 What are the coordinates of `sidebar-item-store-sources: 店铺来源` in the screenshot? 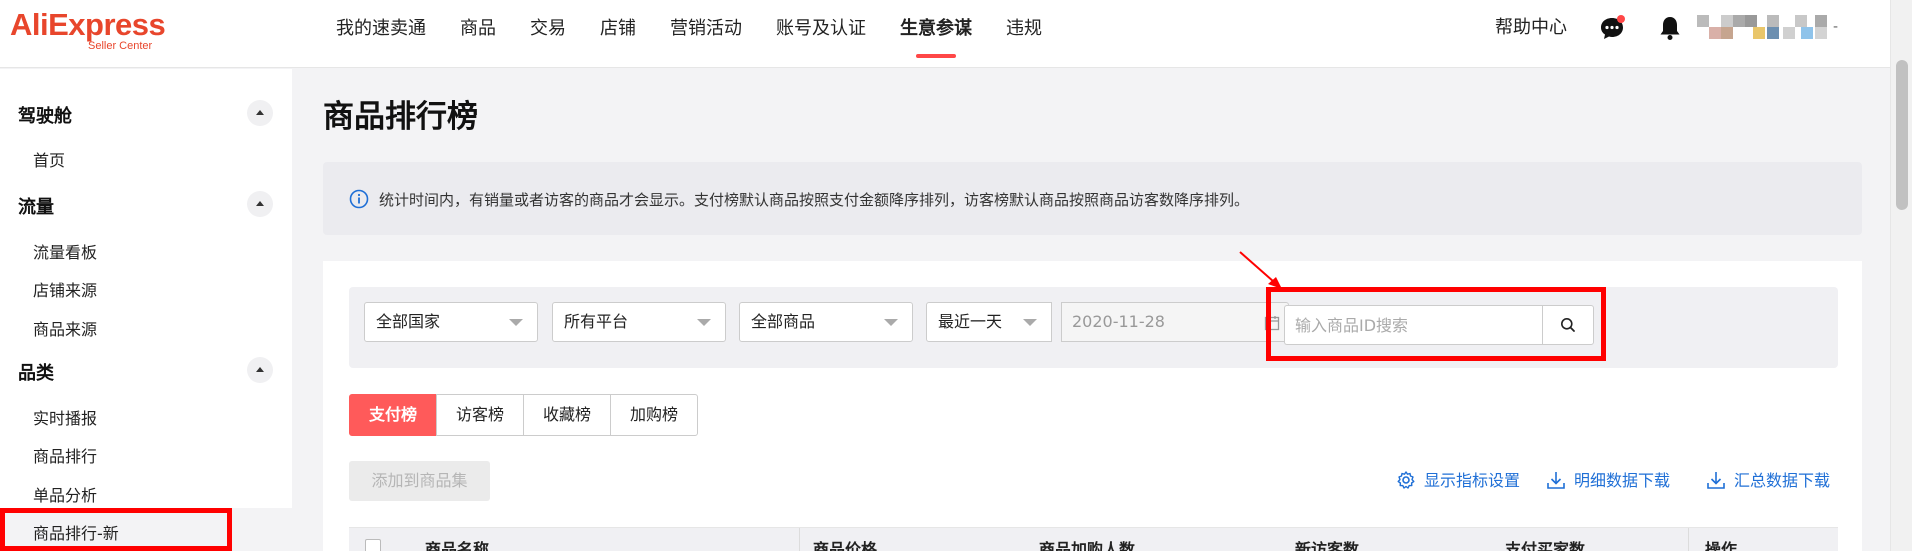 It's located at (65, 289).